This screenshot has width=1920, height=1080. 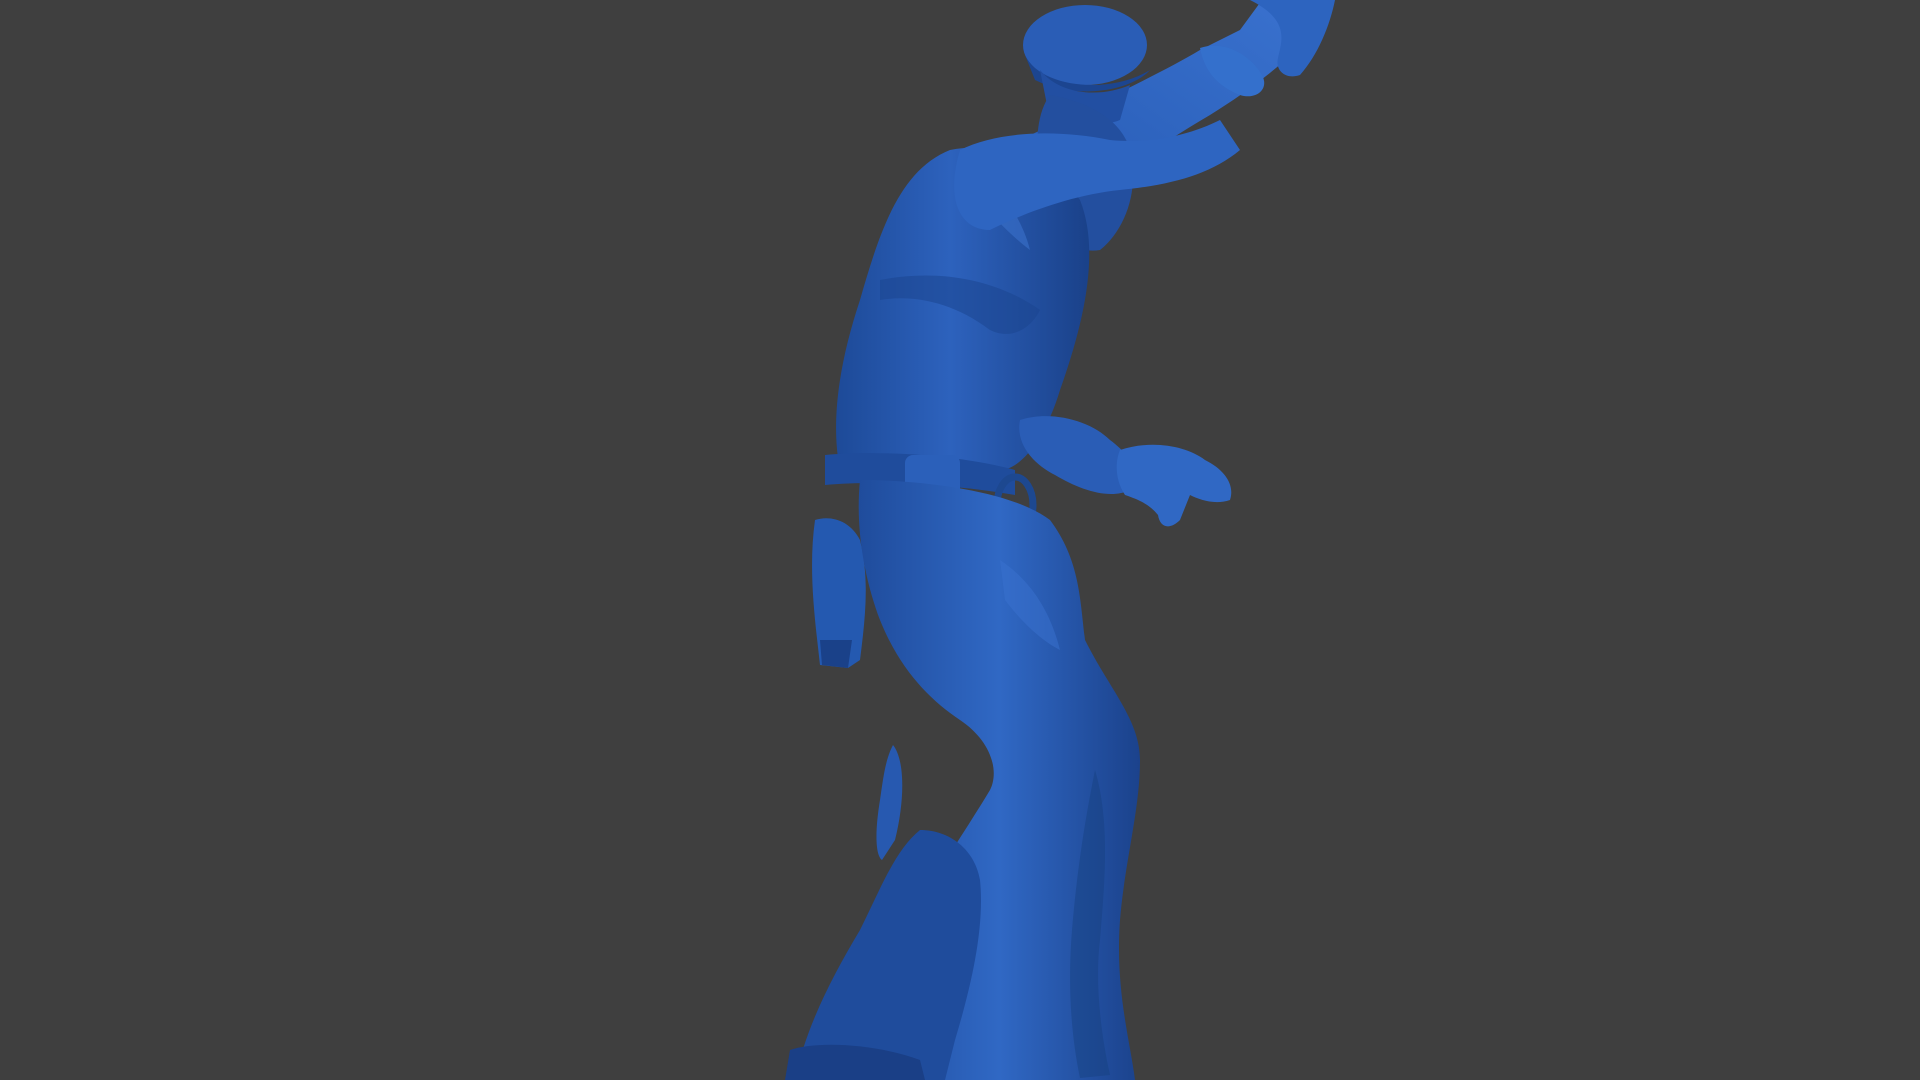 What do you see at coordinates (1076, 455) in the screenshot?
I see `forearm` at bounding box center [1076, 455].